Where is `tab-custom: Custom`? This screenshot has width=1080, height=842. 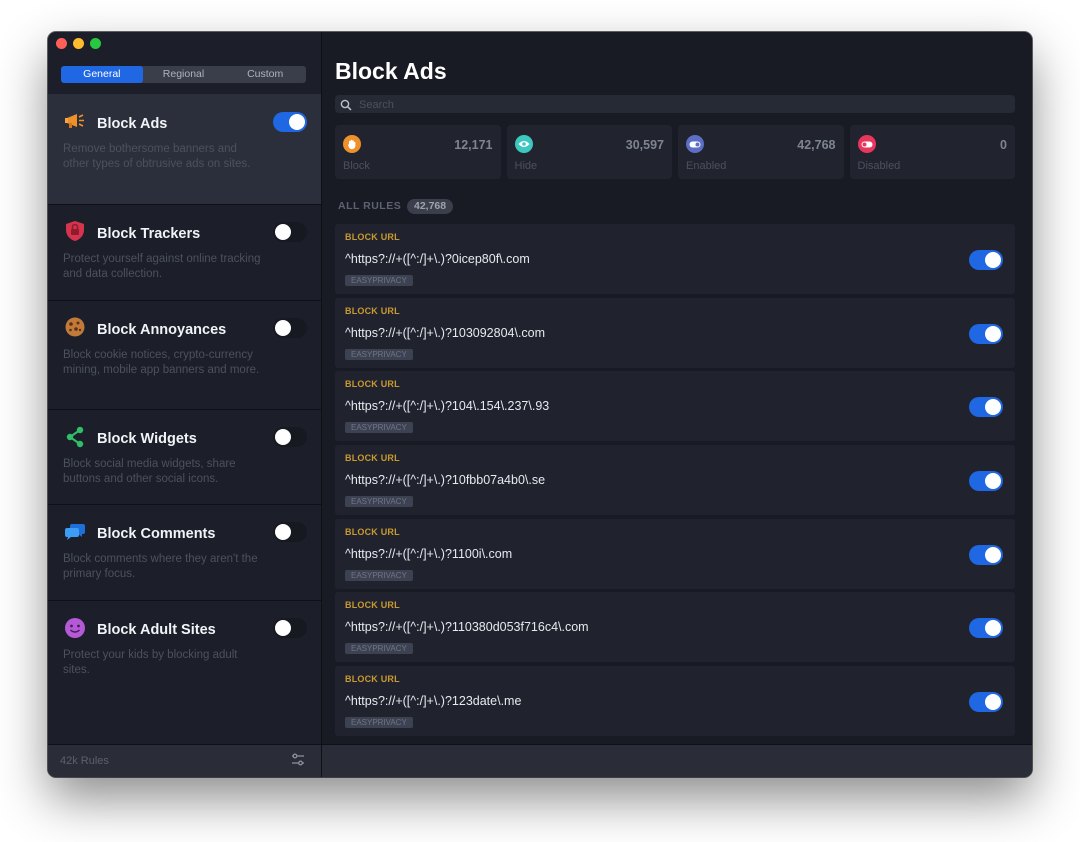 tab-custom: Custom is located at coordinates (265, 74).